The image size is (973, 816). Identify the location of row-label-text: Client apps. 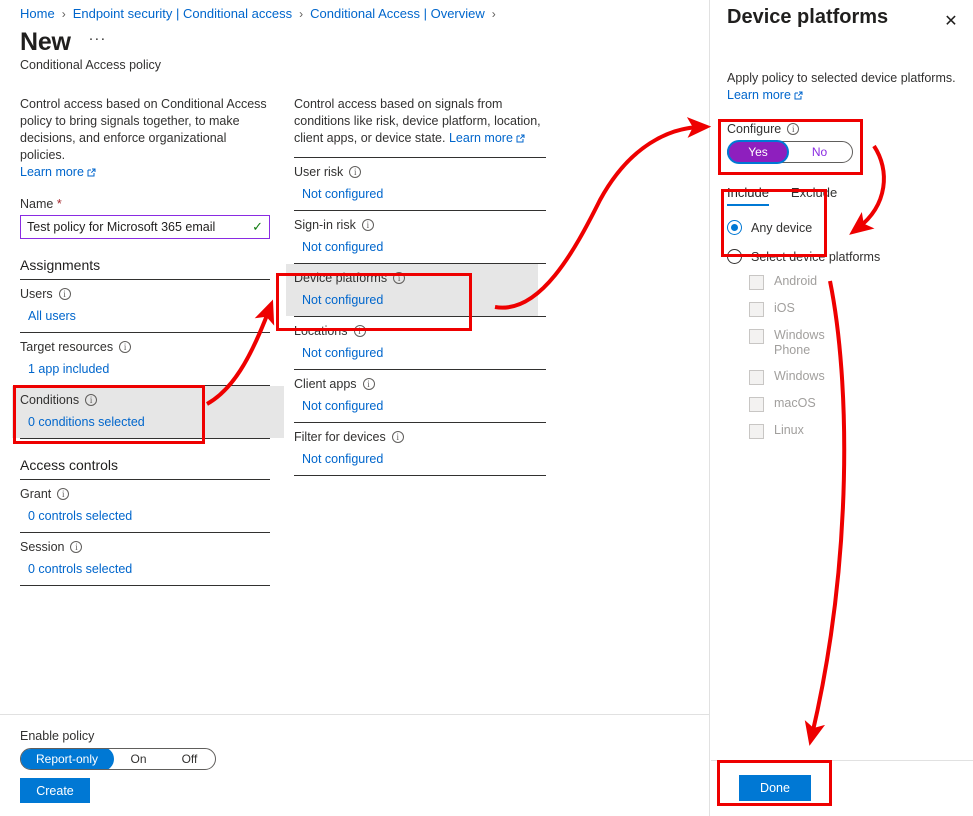
(325, 384).